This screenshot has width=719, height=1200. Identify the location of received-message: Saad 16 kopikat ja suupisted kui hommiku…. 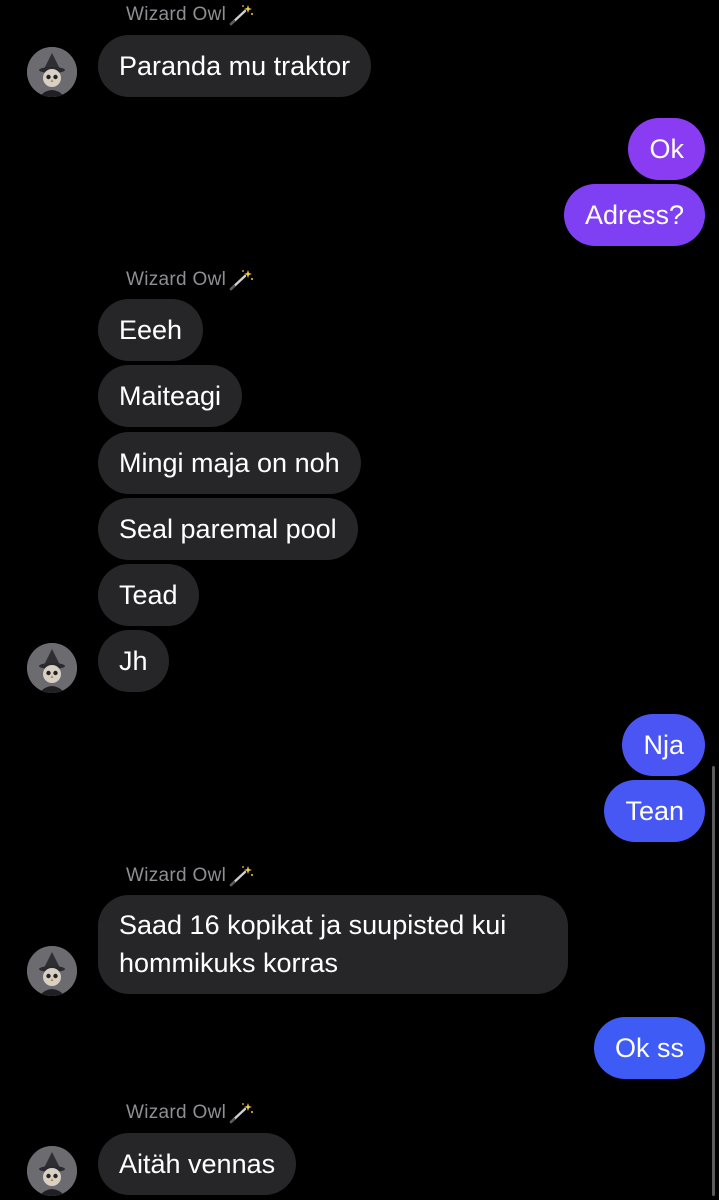
(333, 944).